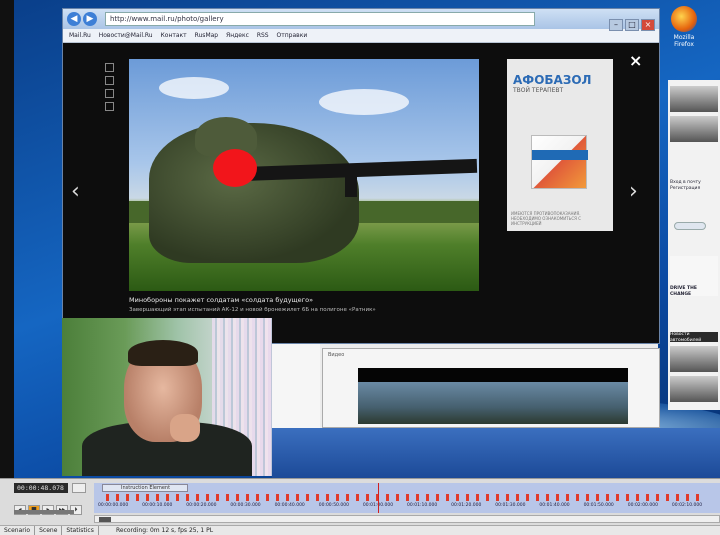 This screenshot has height=535, width=720. Describe the element at coordinates (263, 35) in the screenshot. I see `bookmark-item: RSS` at that location.